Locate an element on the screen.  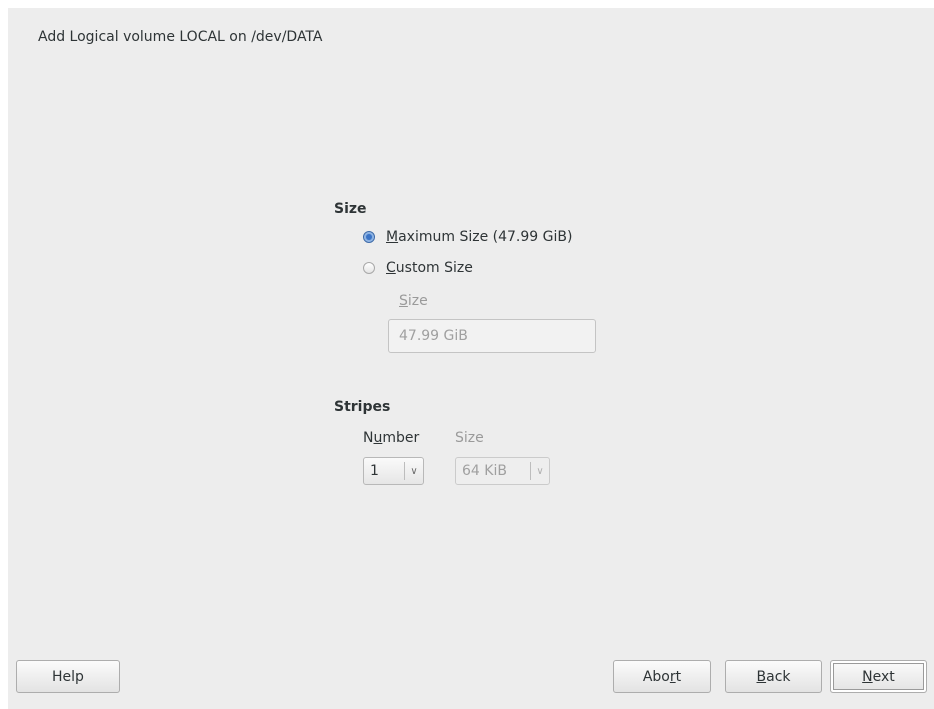
stripes-number-value: 1 is located at coordinates (374, 471).